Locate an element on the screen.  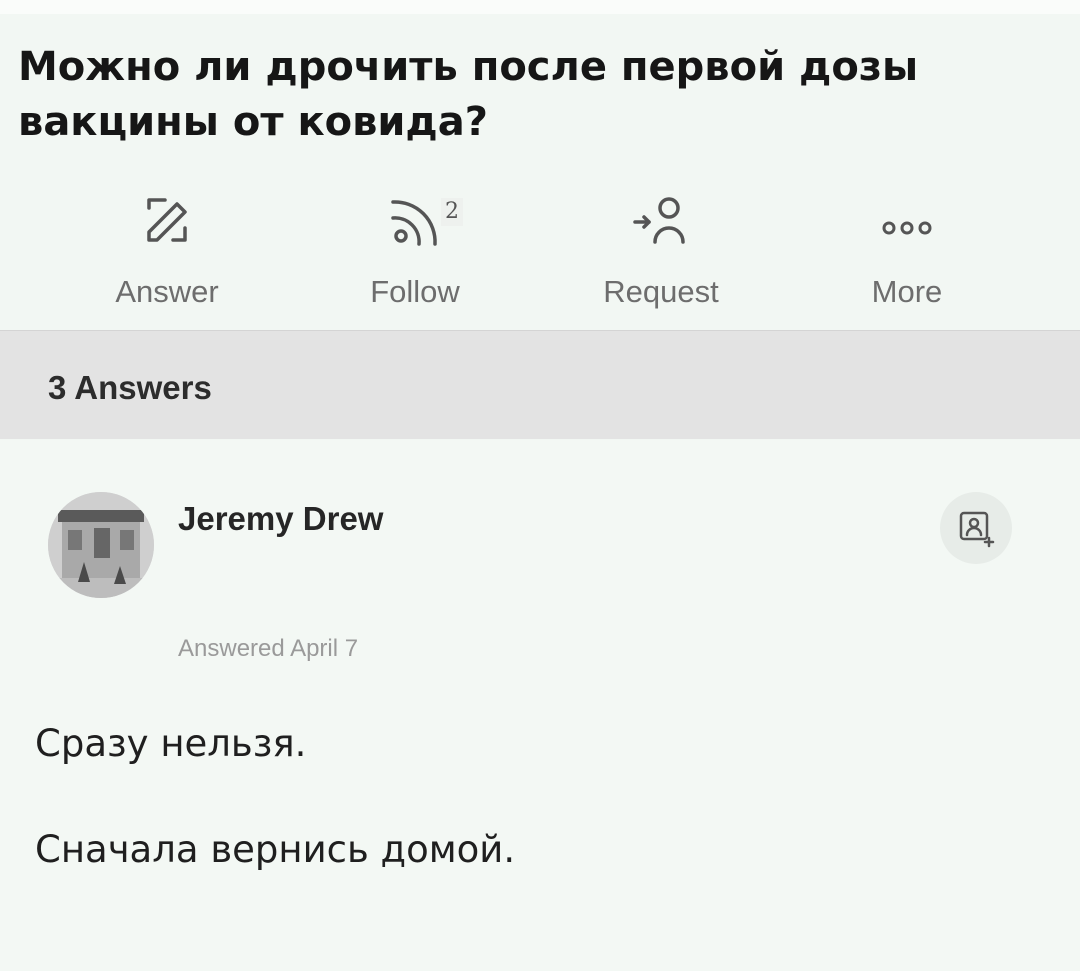
answers-header: 3 Answers is located at coordinates (540, 384).